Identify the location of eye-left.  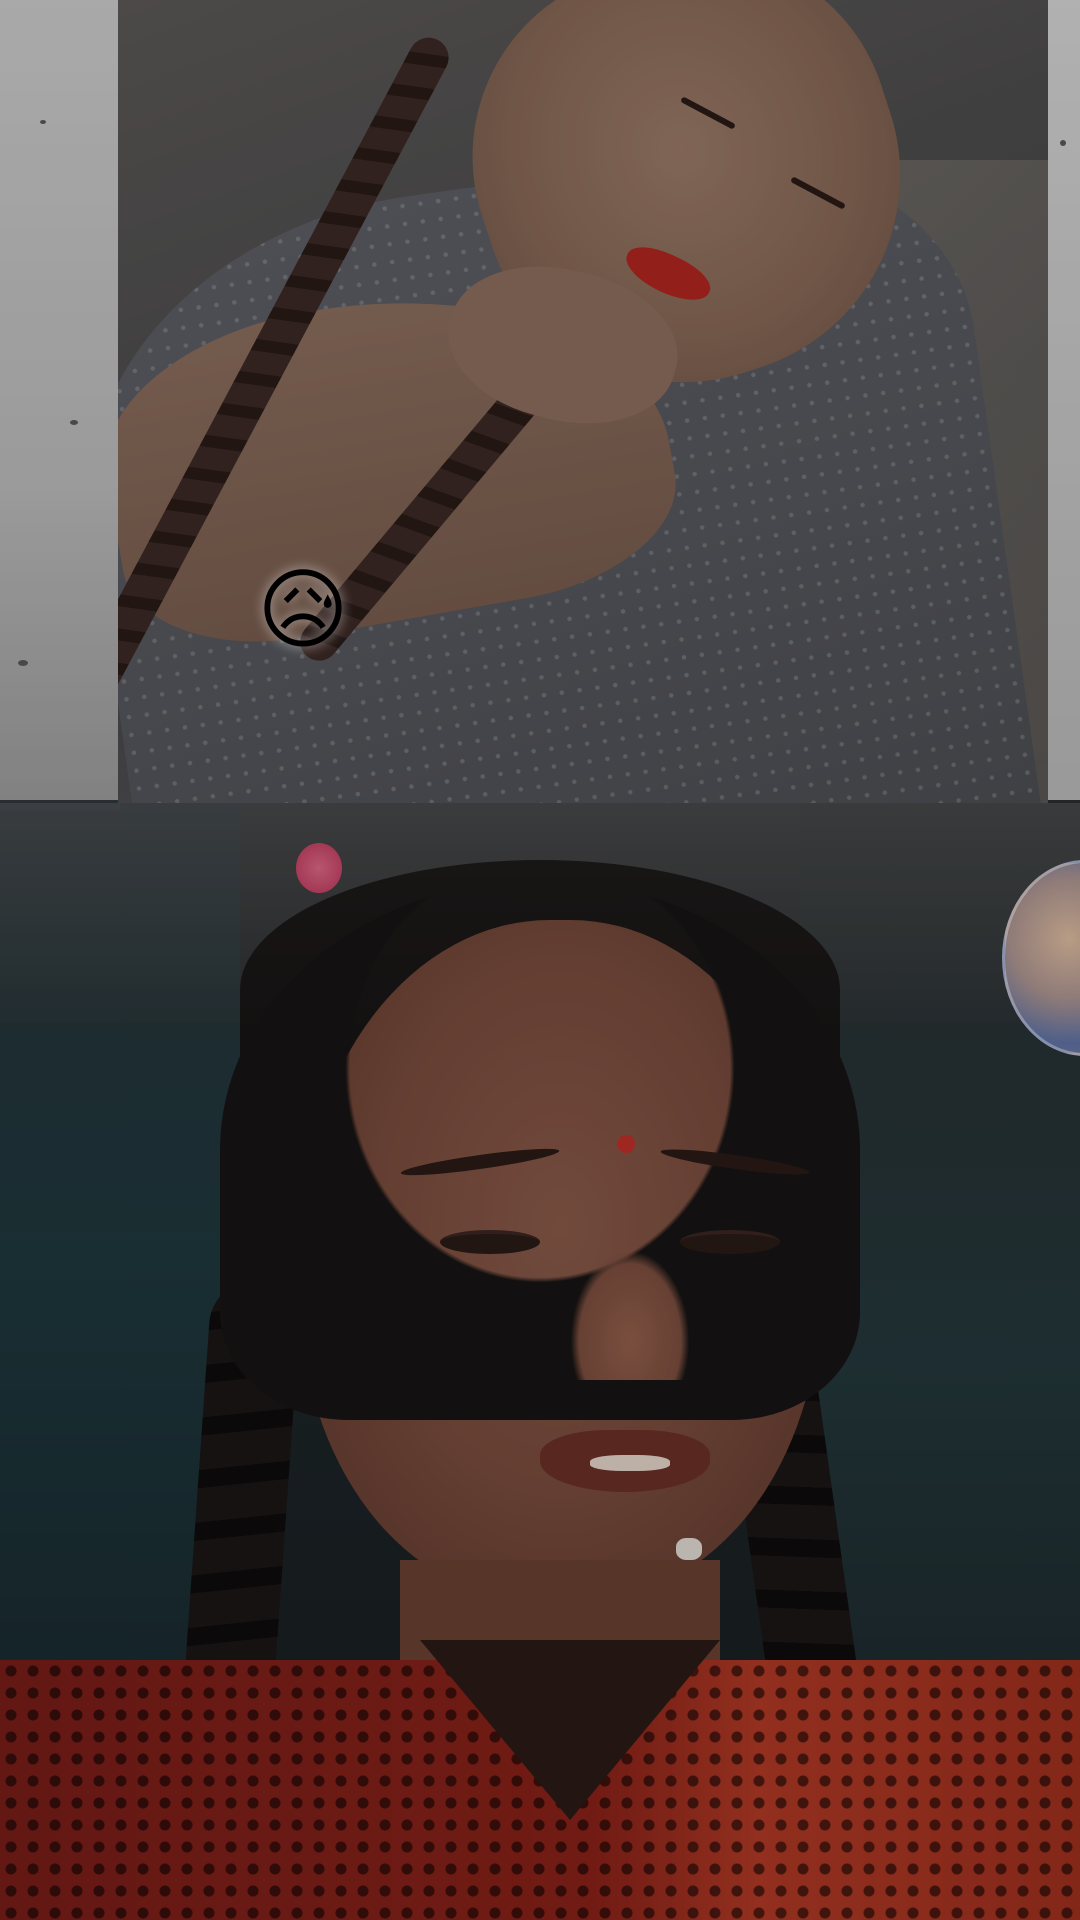
(490, 1242).